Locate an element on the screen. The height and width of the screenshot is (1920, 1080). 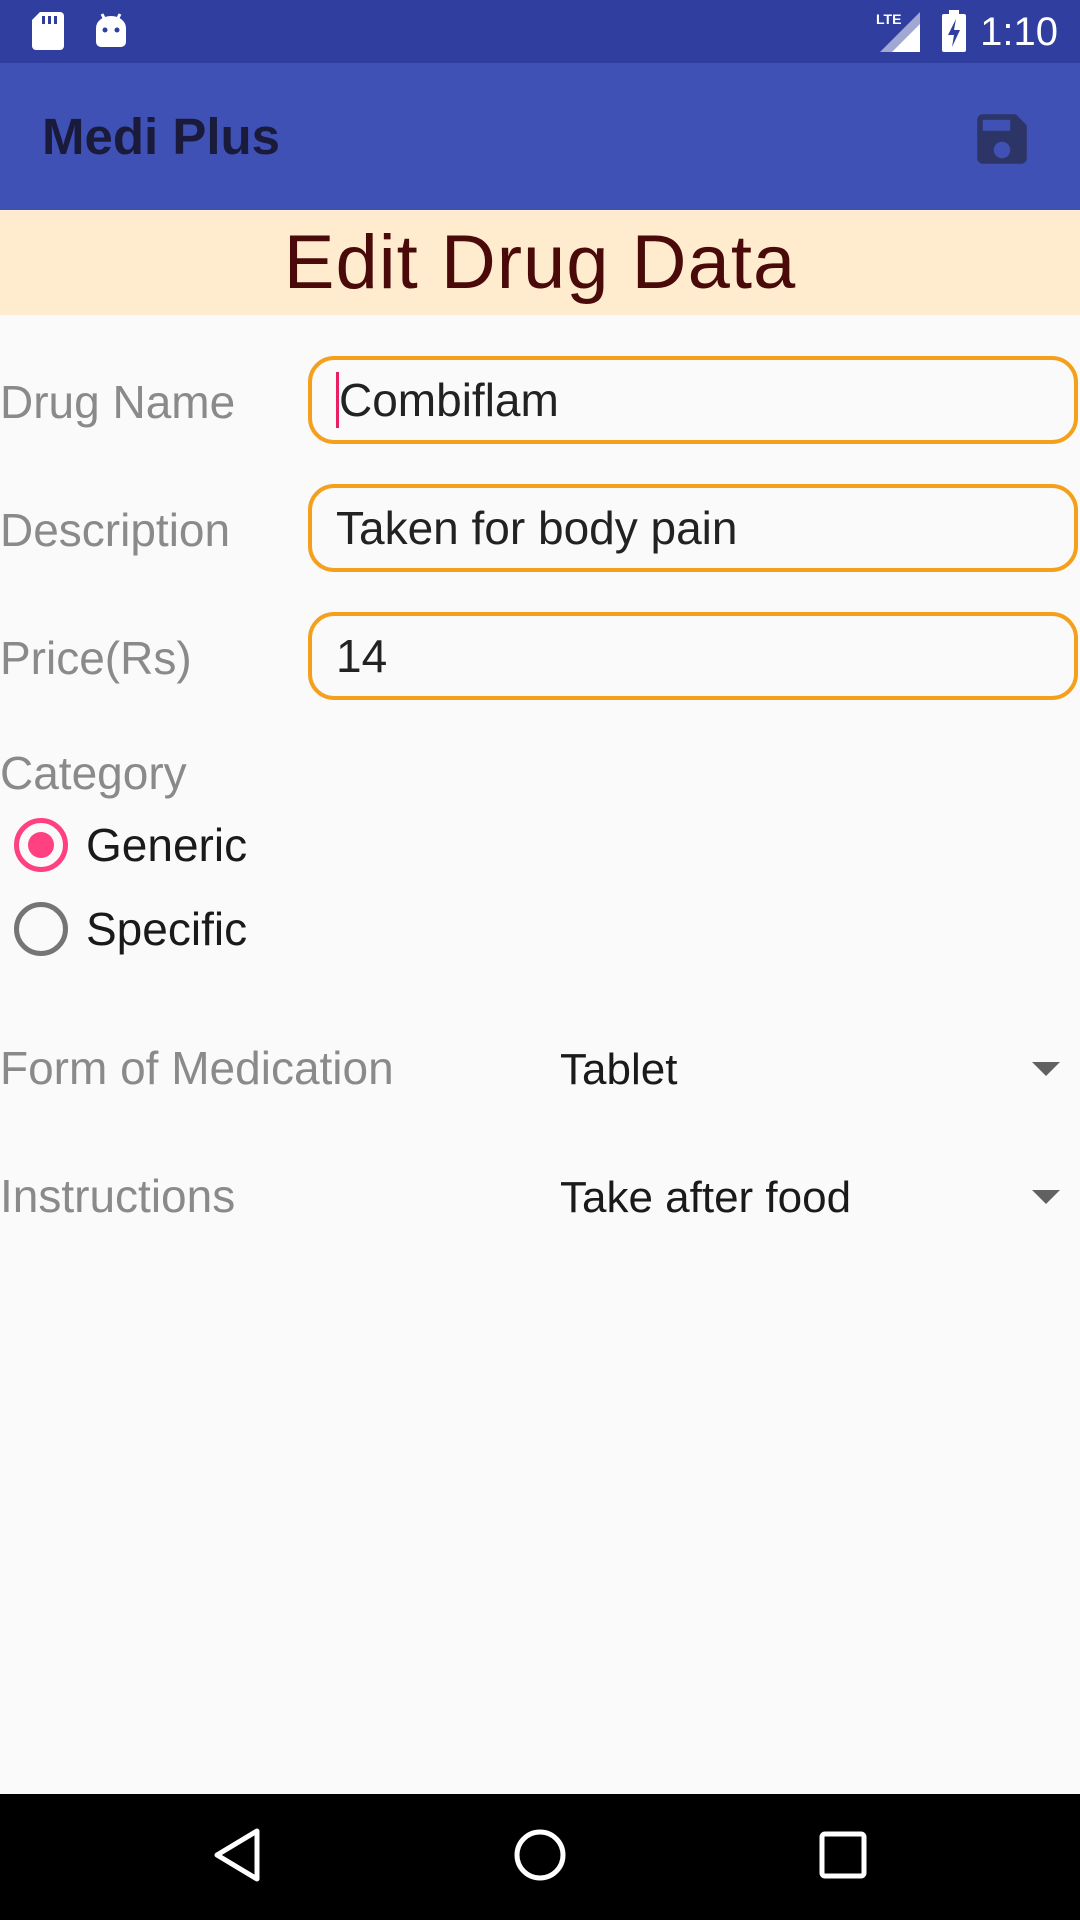
drug-name-label: Drug Name is located at coordinates (118, 402).